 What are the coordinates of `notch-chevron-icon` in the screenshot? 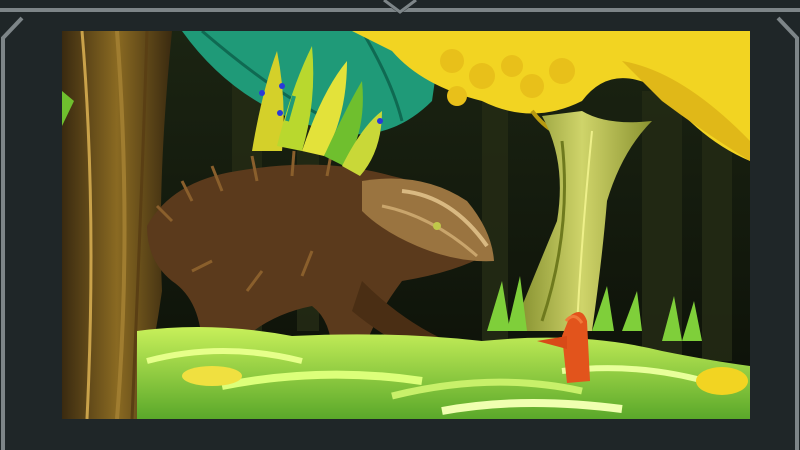 It's located at (400, 7).